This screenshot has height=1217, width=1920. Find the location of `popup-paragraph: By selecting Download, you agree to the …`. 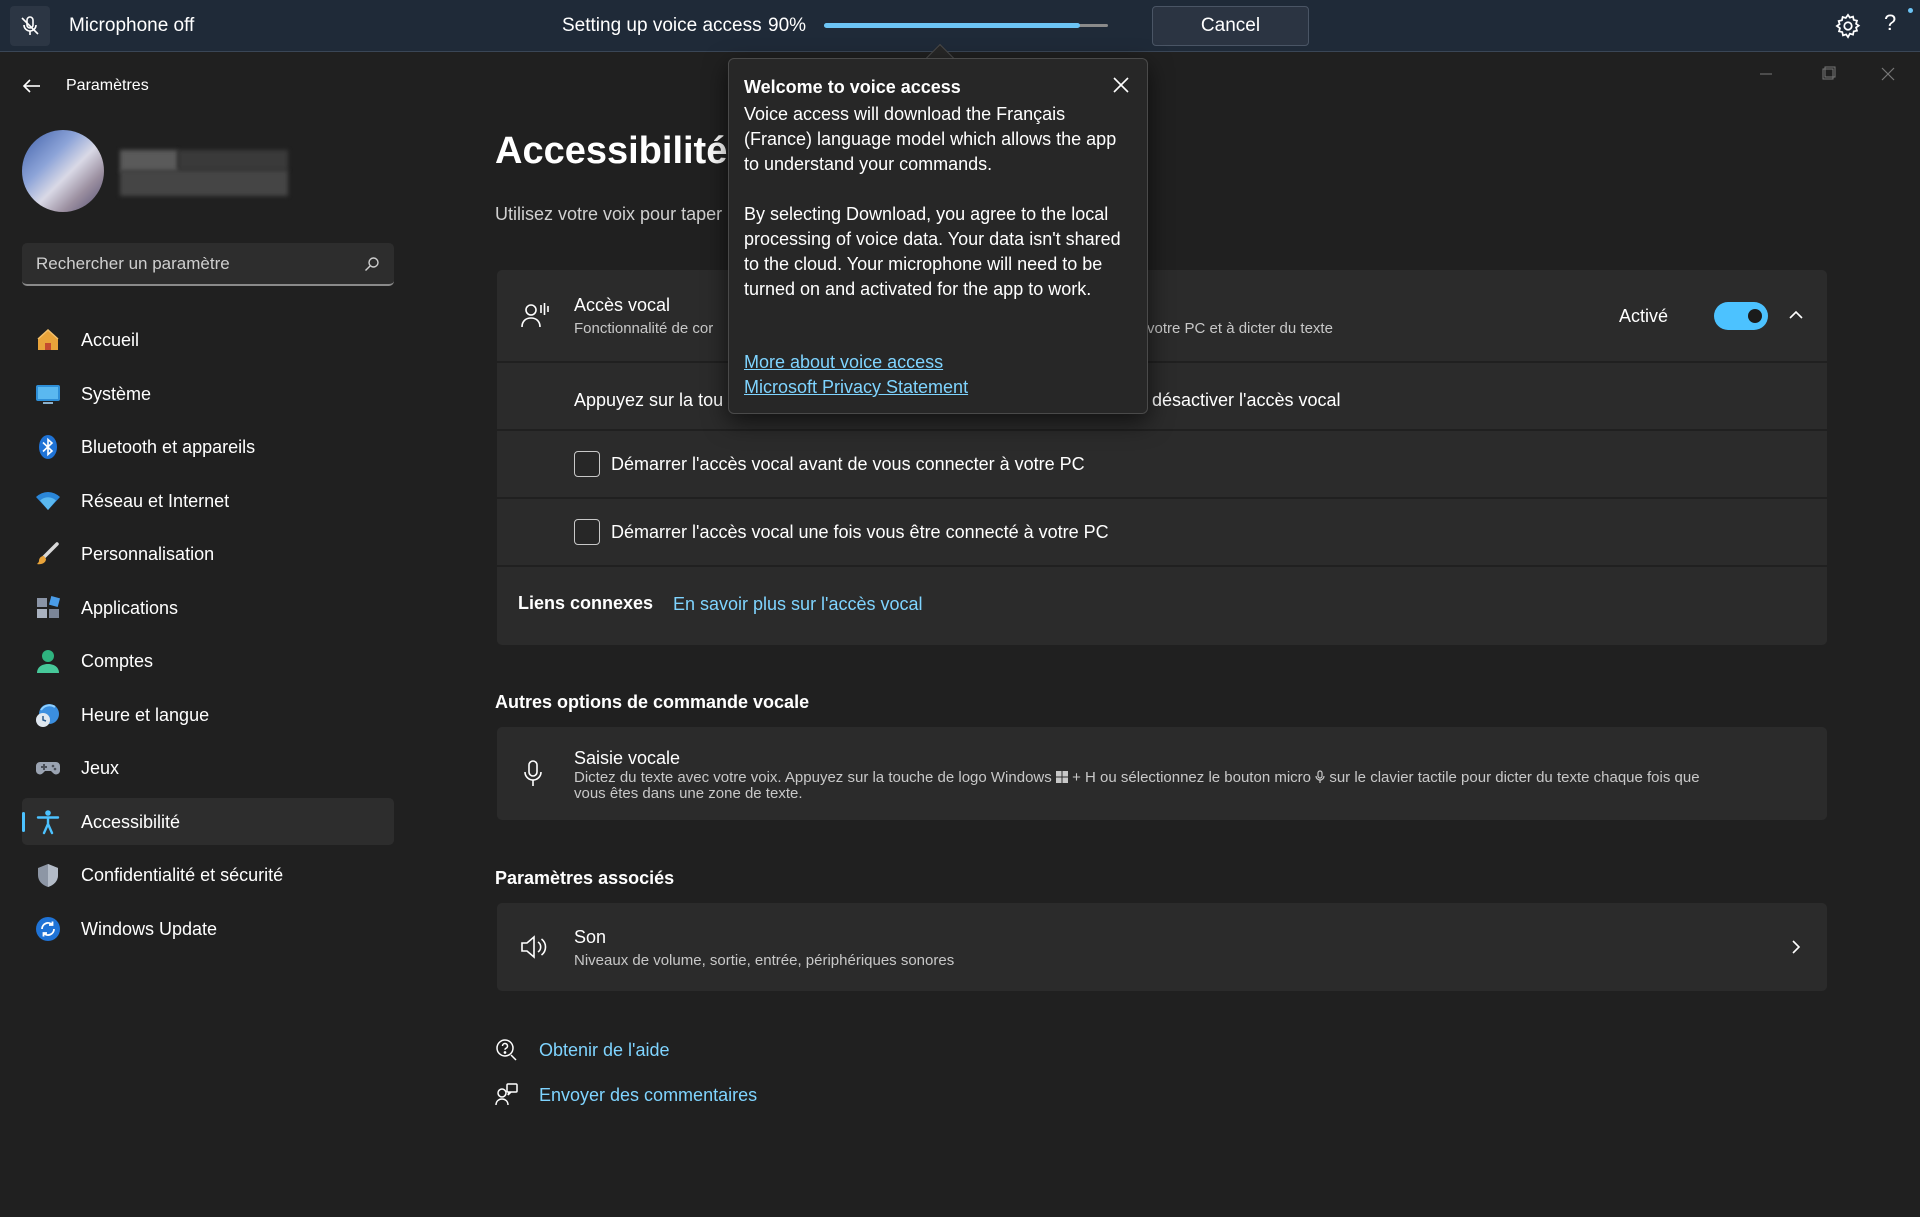

popup-paragraph: By selecting Download, you agree to the … is located at coordinates (932, 251).